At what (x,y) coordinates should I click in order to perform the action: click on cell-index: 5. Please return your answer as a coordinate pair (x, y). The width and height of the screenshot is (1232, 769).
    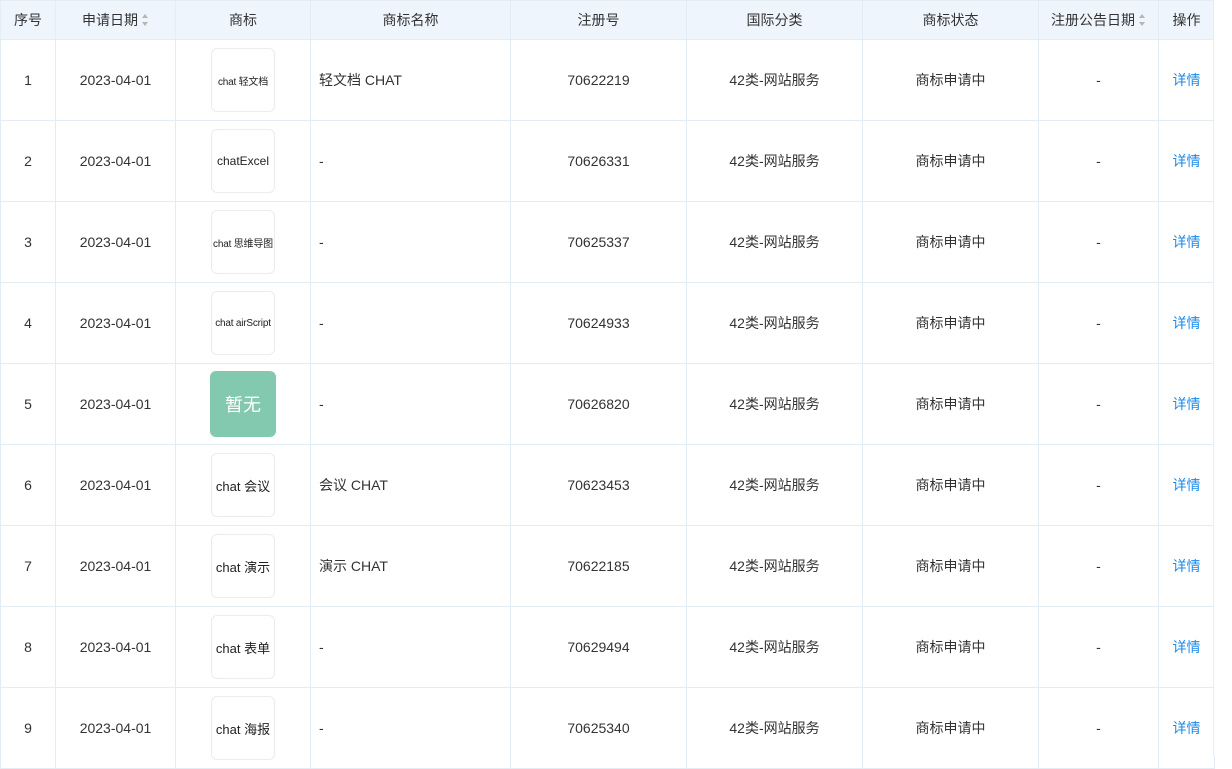
    Looking at the image, I should click on (28, 404).